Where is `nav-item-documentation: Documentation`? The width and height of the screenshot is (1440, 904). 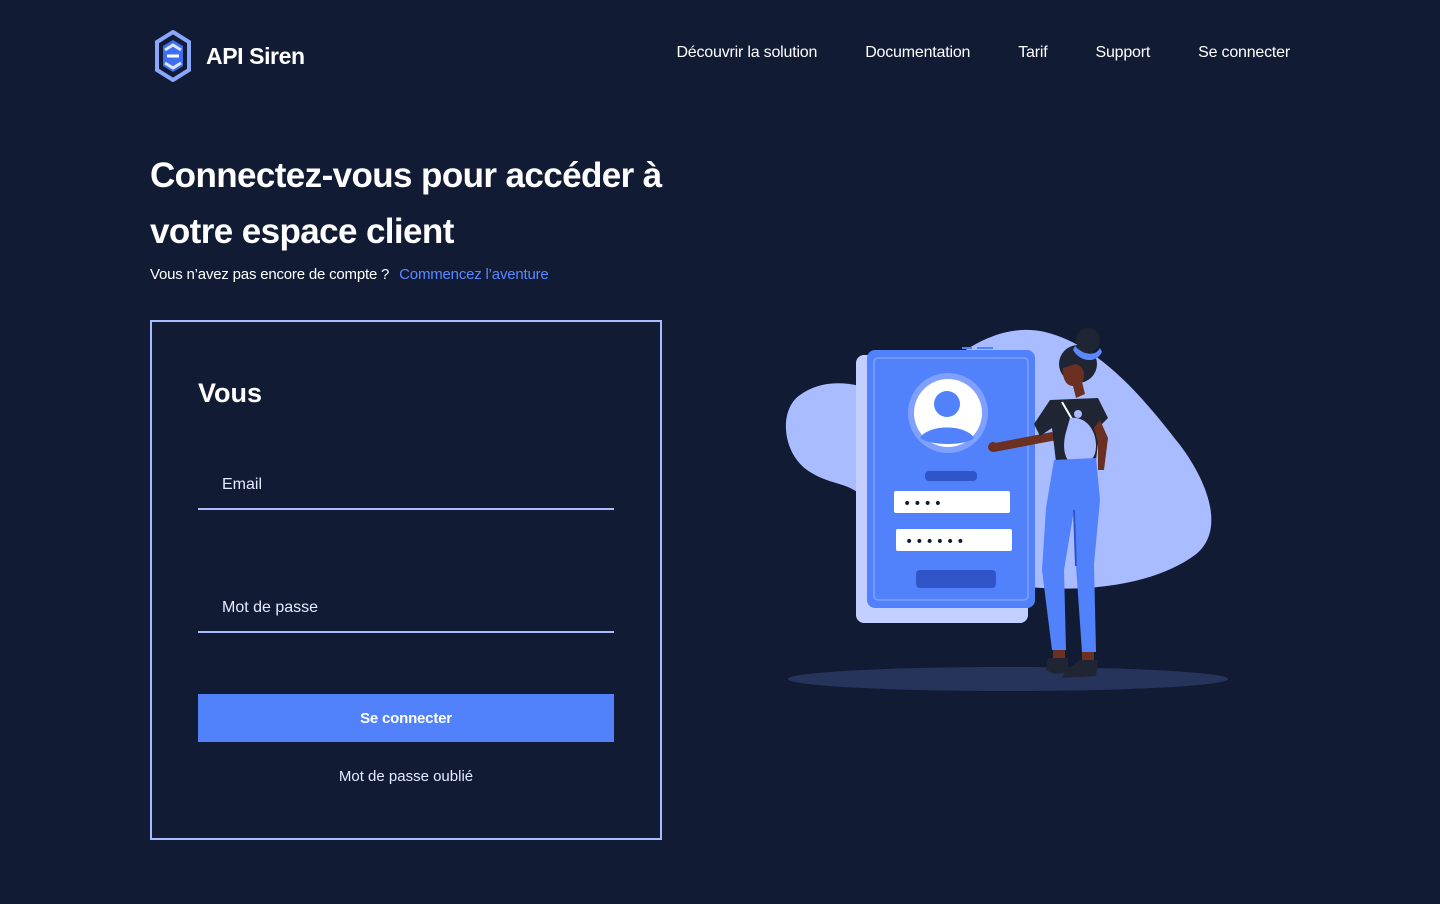 nav-item-documentation: Documentation is located at coordinates (917, 53).